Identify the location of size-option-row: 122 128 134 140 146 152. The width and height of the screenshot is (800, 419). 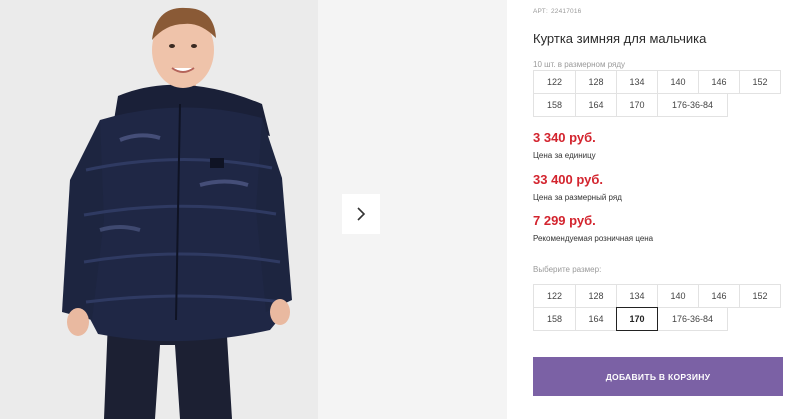
(659, 296).